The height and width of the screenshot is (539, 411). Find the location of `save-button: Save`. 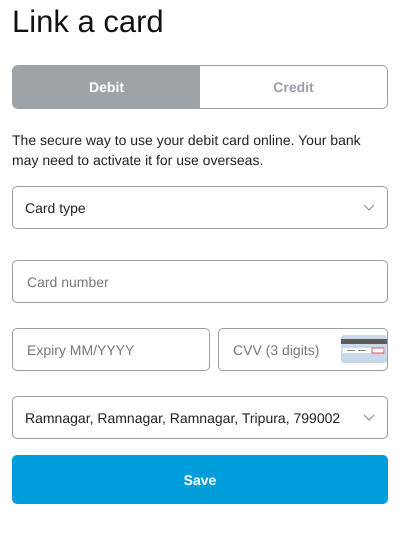

save-button: Save is located at coordinates (200, 479).